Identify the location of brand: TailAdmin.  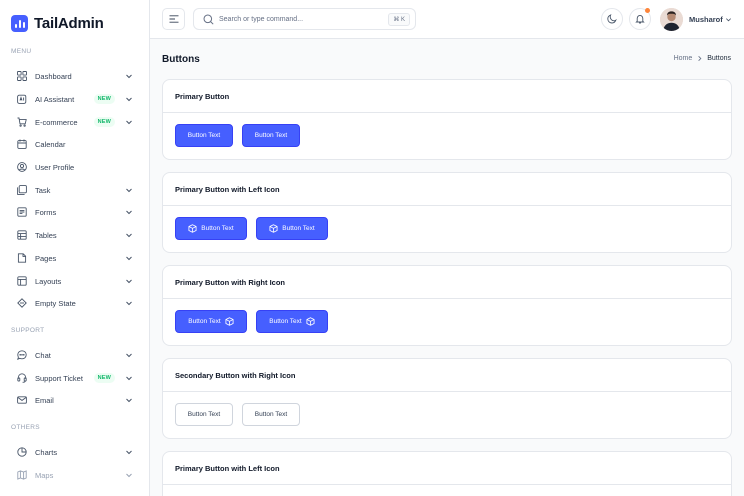
(57, 23).